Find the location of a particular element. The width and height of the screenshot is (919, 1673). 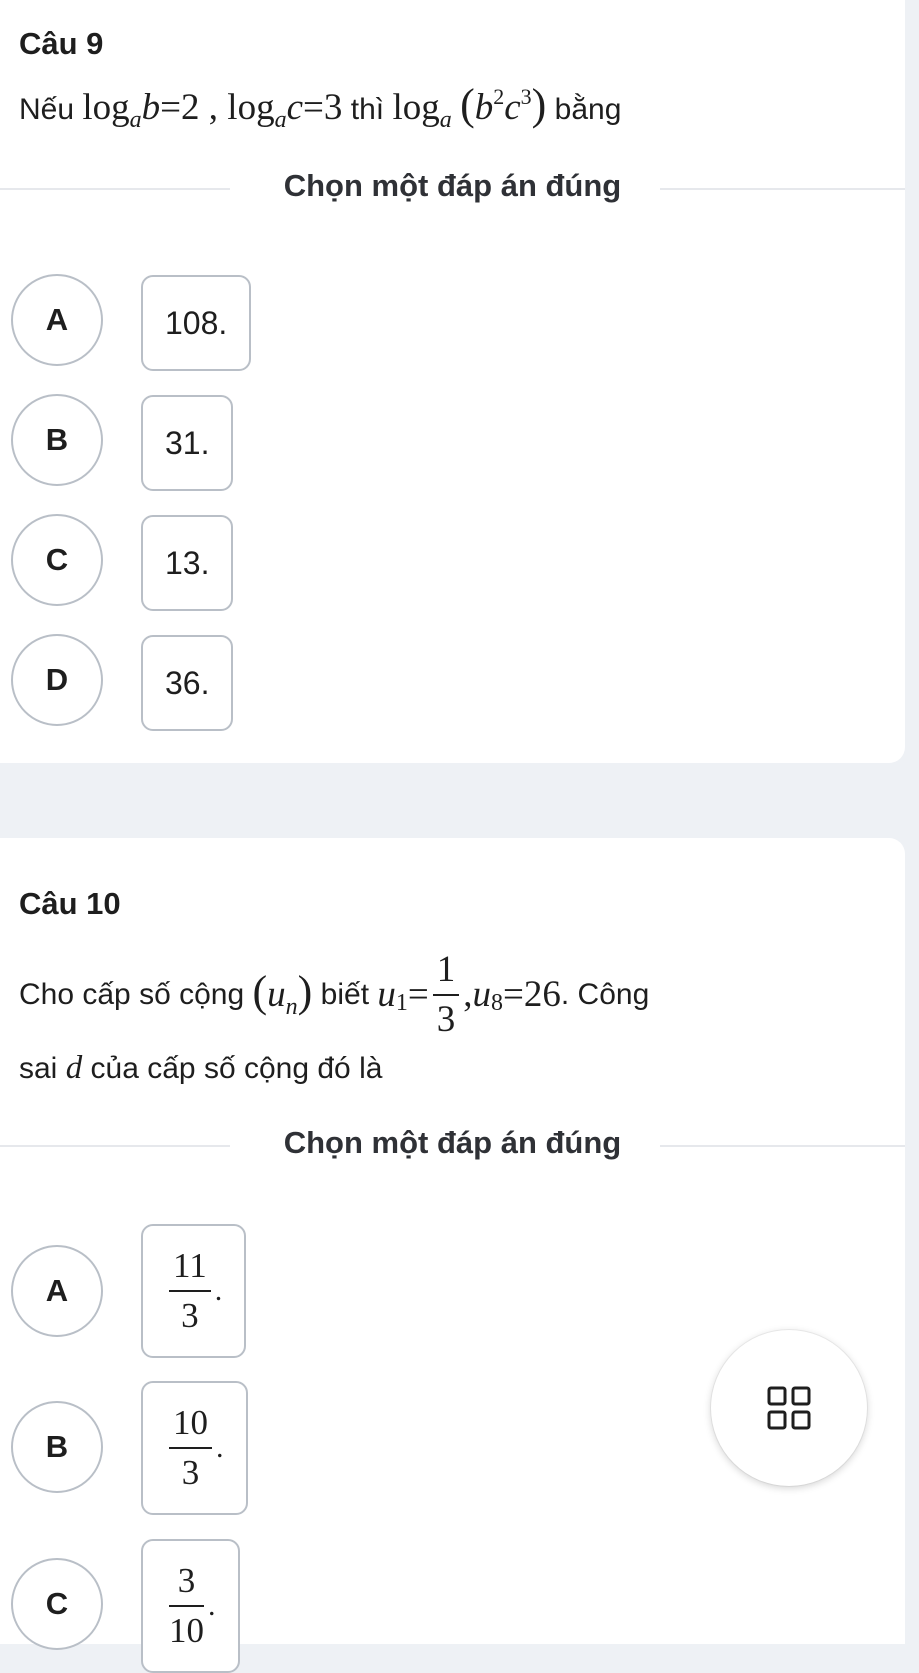

option-letter: D is located at coordinates (57, 680).